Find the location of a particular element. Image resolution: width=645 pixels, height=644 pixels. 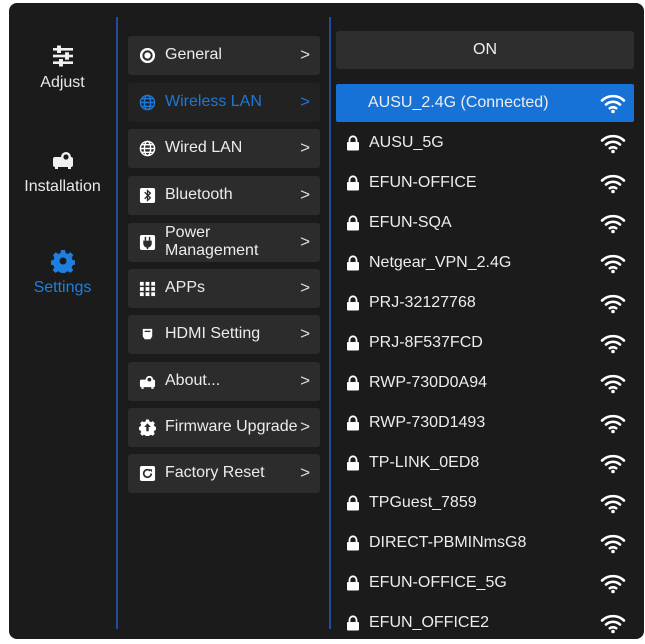

network-name: DIRECT-PBMINmsG8 is located at coordinates (448, 542).